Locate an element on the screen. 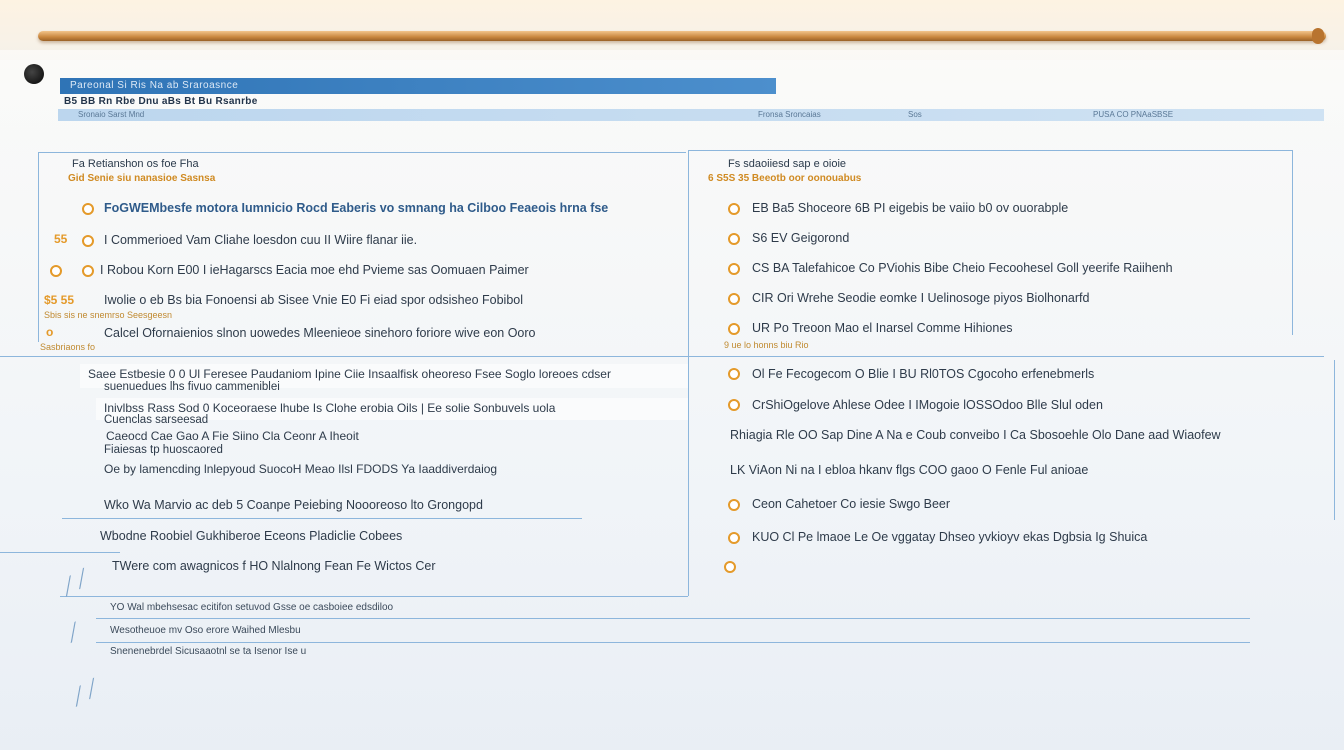 This screenshot has width=1344, height=750. right-edge-rule is located at coordinates (1334, 440).